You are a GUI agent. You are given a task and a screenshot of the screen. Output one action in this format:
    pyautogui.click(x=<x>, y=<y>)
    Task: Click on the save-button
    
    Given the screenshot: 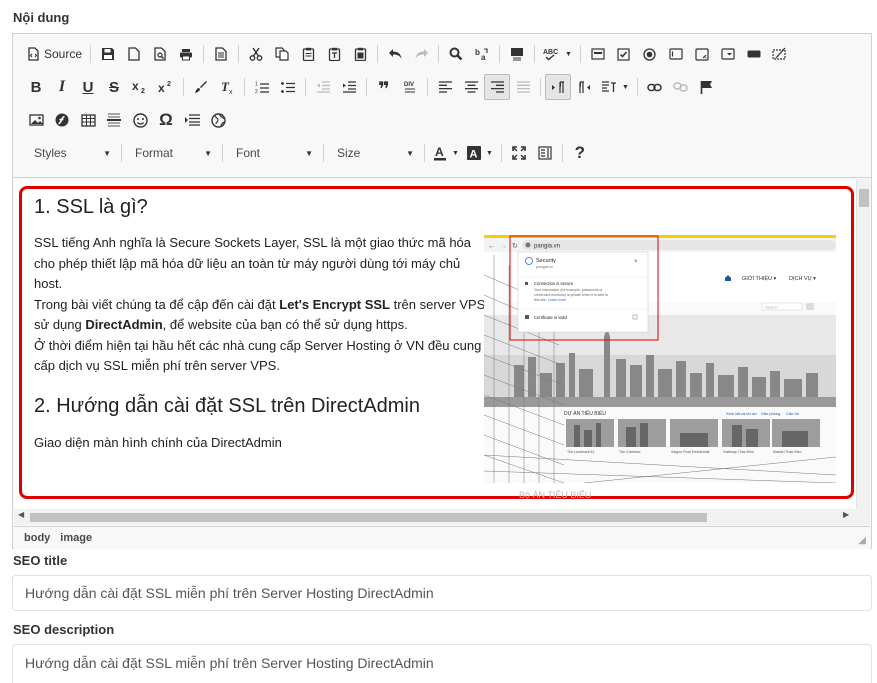 What is the action you would take?
    pyautogui.click(x=108, y=54)
    